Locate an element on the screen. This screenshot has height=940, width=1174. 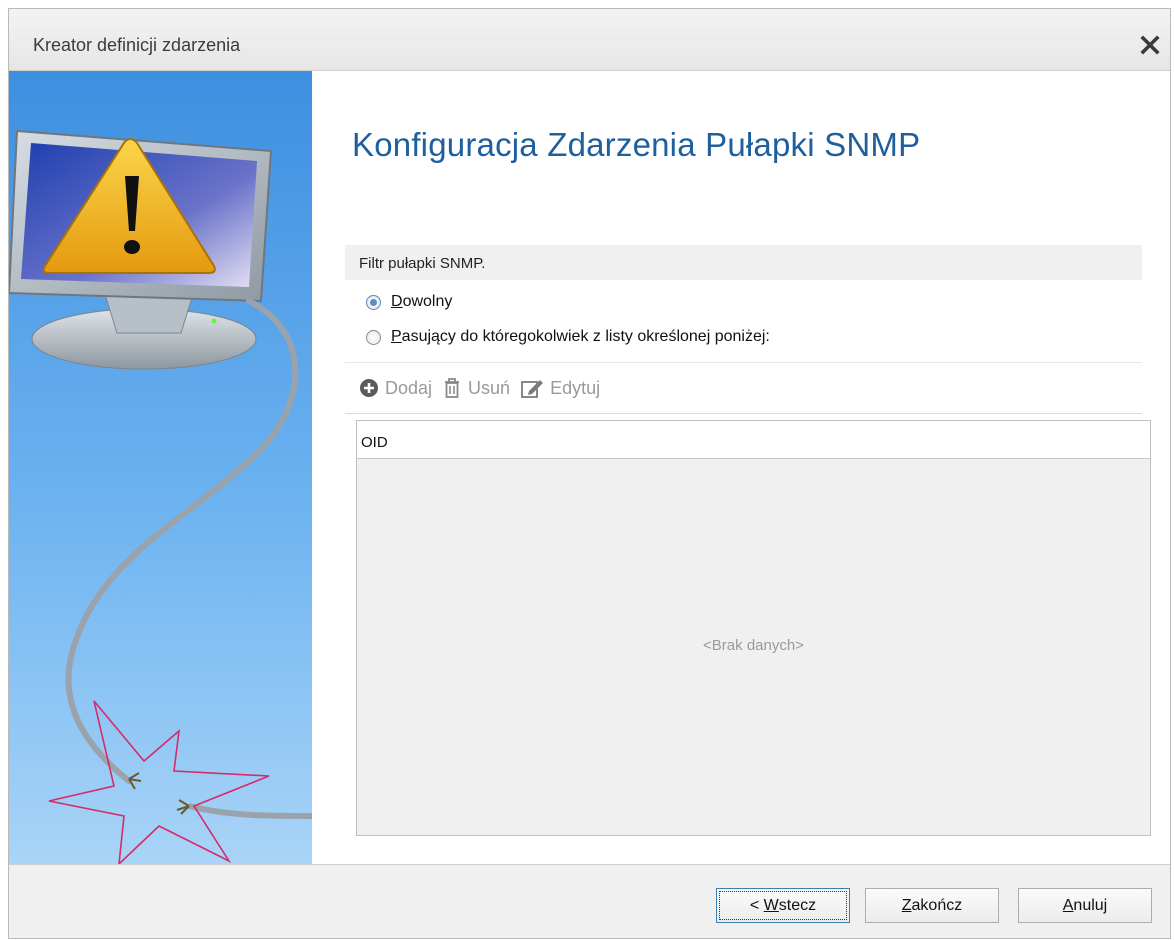
radio-option-any-label: Dowolny is located at coordinates (422, 301).